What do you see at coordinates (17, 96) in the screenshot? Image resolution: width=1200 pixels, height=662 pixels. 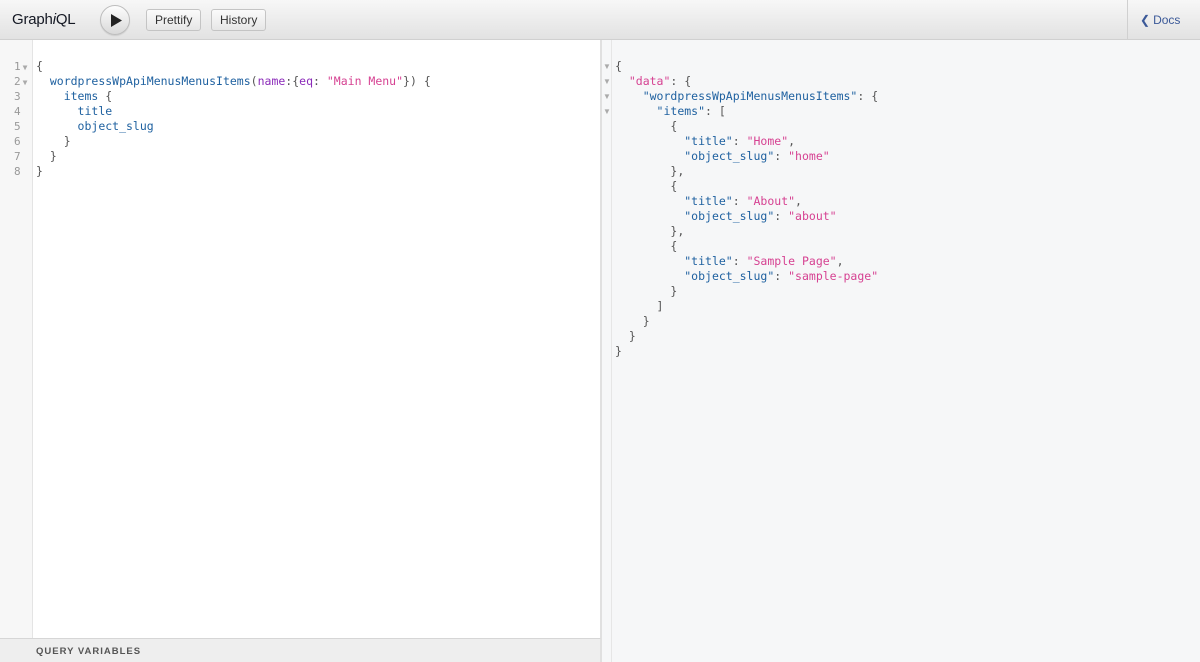 I see `line-number: 3` at bounding box center [17, 96].